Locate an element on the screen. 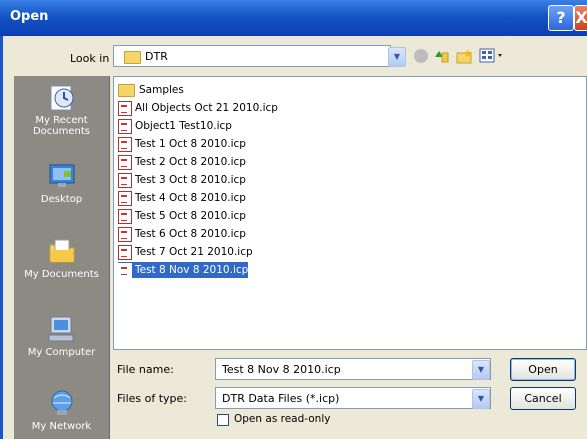 Image resolution: width=587 pixels, height=439 pixels. lookin-label: Look in is located at coordinates (90, 58).